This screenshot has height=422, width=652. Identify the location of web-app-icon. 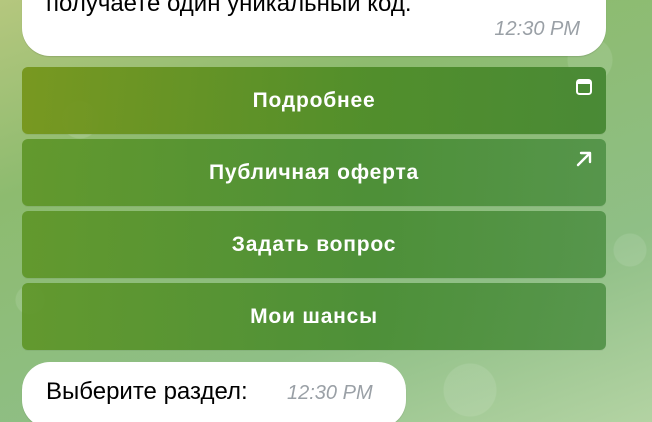
(584, 87).